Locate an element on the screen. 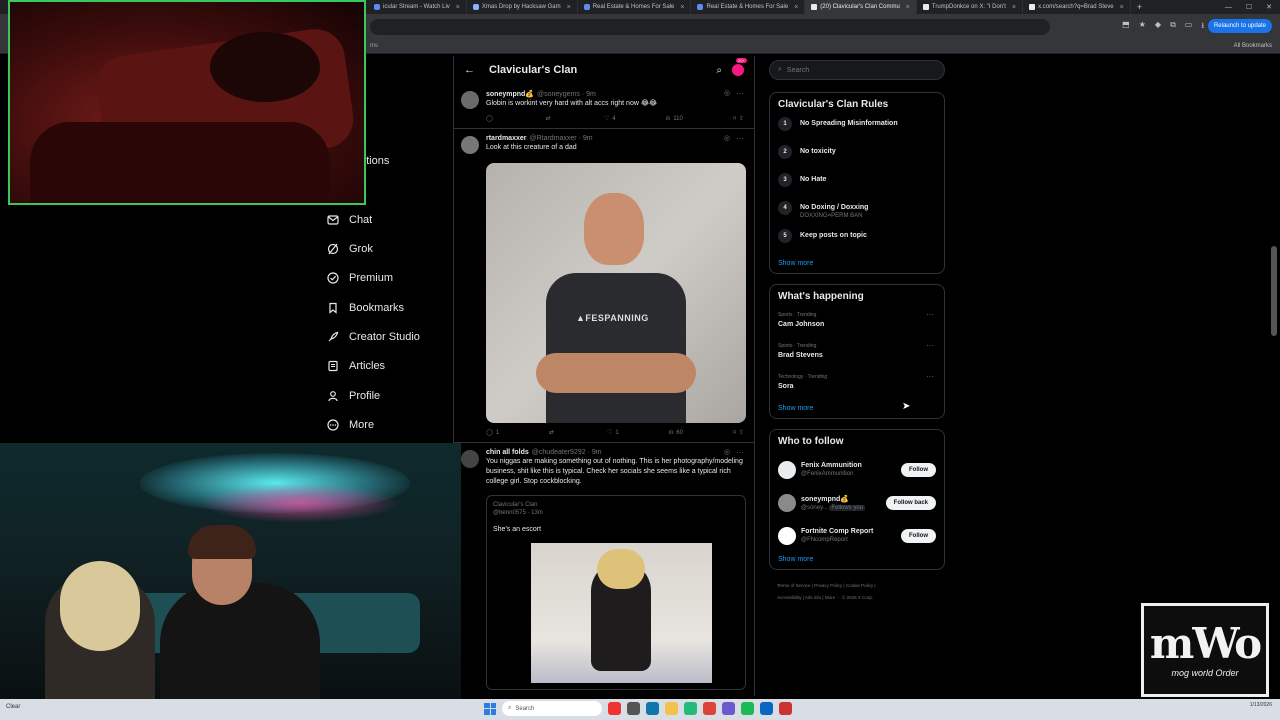  views-button: ılı 110 is located at coordinates (674, 118).